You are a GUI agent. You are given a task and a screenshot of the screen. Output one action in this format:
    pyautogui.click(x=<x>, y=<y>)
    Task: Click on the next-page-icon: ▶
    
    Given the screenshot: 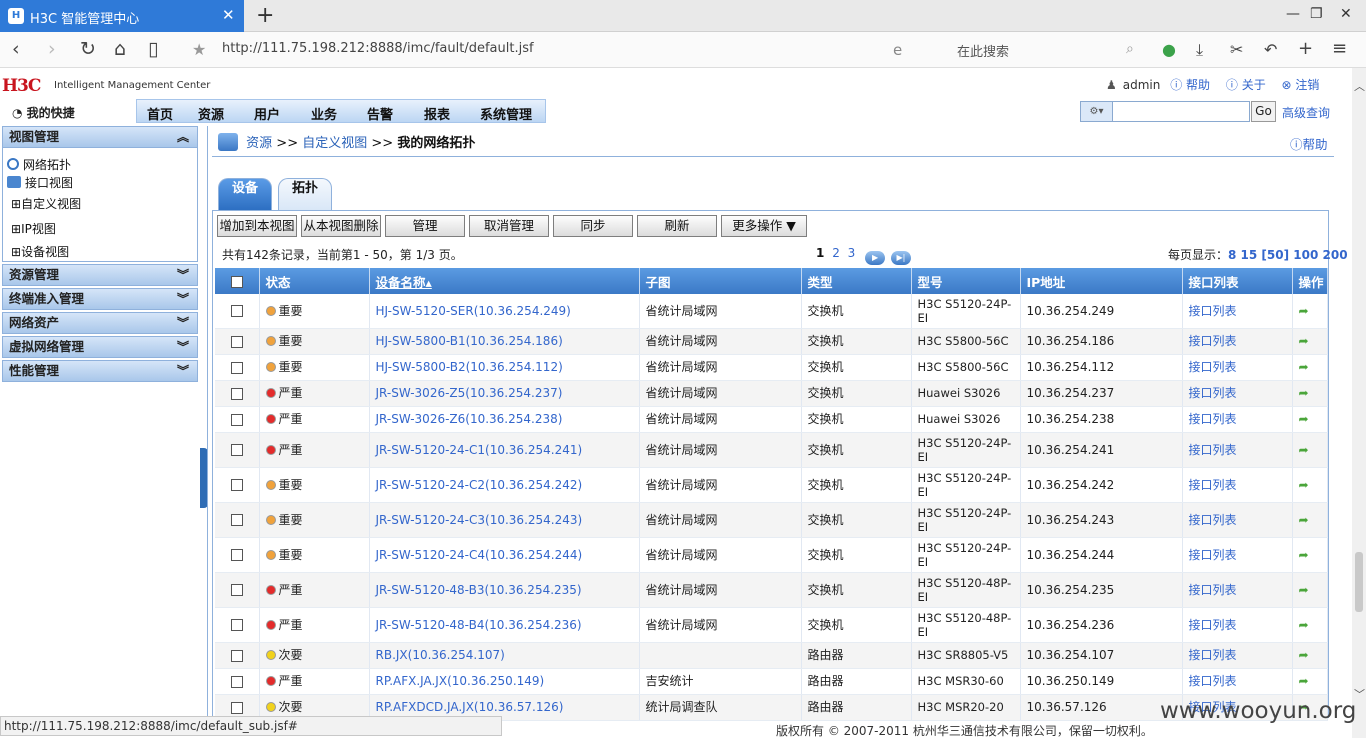 What is the action you would take?
    pyautogui.click(x=875, y=258)
    